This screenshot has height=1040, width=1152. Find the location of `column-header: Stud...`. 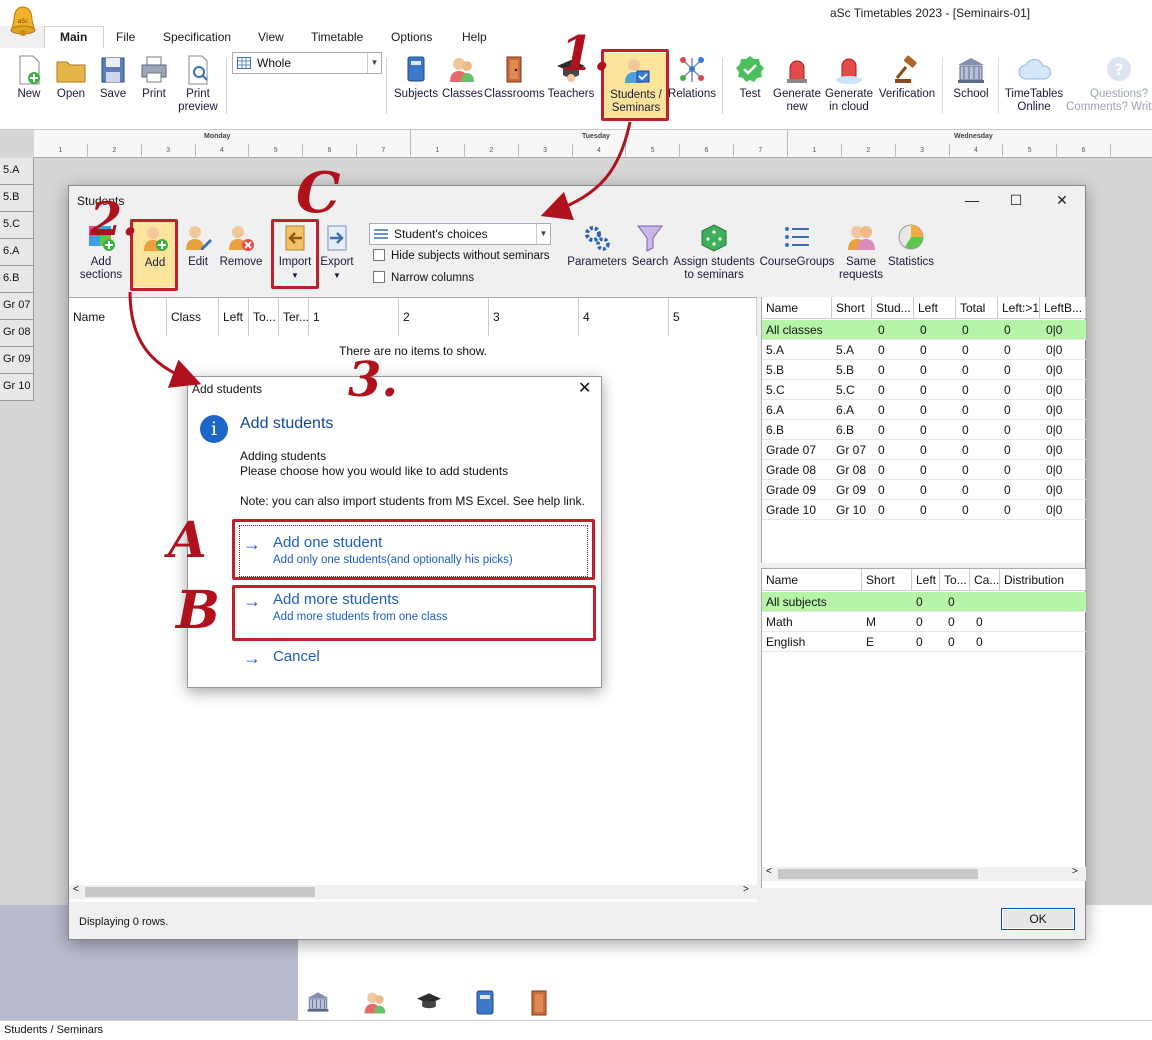

column-header: Stud... is located at coordinates (893, 308).